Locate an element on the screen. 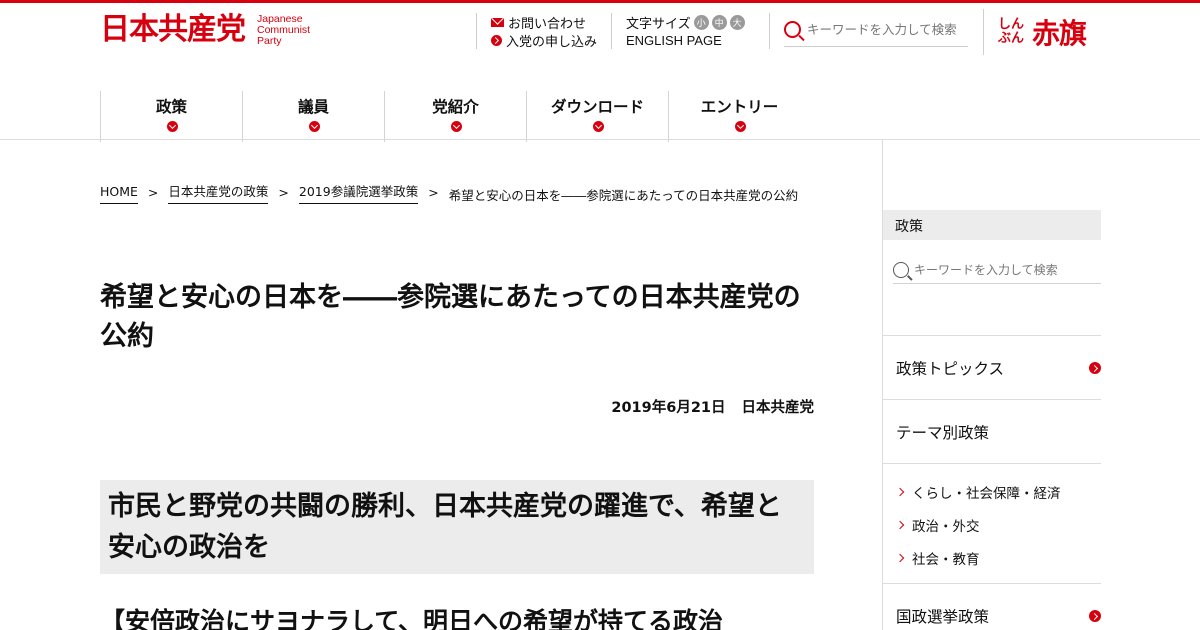 This screenshot has width=1200, height=630. logo-japanese: 日本共産党 is located at coordinates (173, 29).